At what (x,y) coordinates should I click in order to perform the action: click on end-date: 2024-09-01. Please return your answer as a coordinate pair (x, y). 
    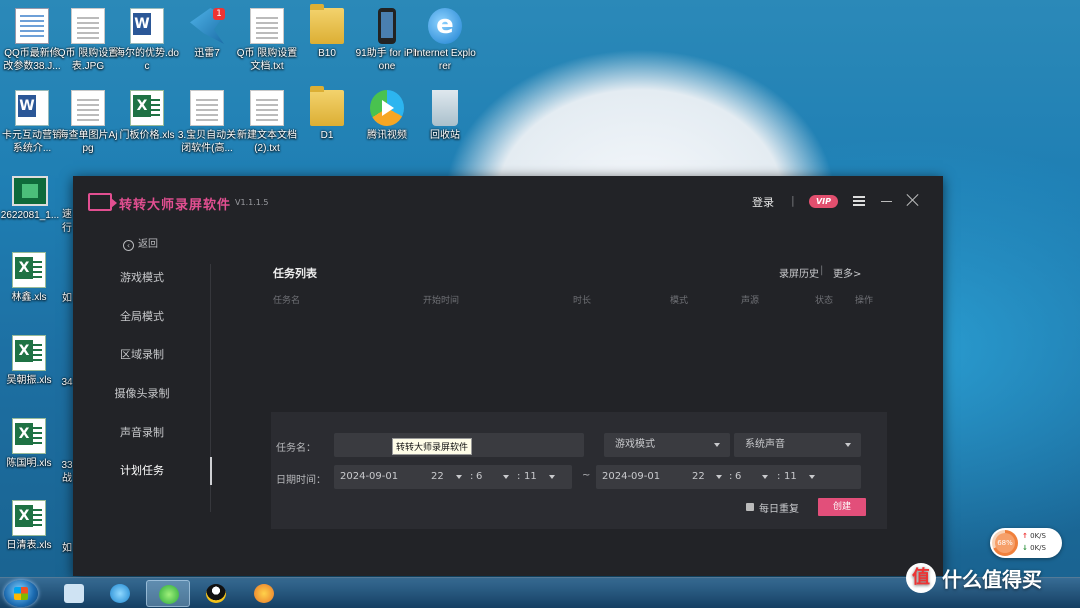
    Looking at the image, I should click on (631, 477).